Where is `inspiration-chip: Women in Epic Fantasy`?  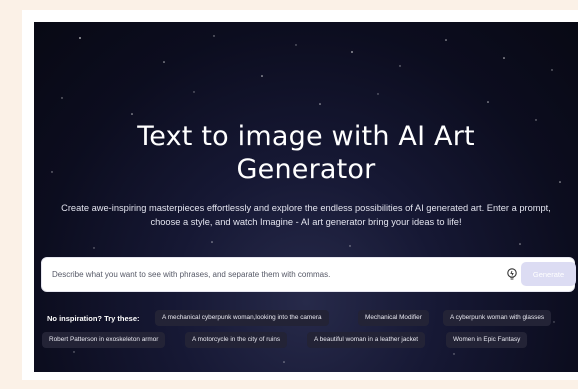
inspiration-chip: Women in Epic Fantasy is located at coordinates (487, 340).